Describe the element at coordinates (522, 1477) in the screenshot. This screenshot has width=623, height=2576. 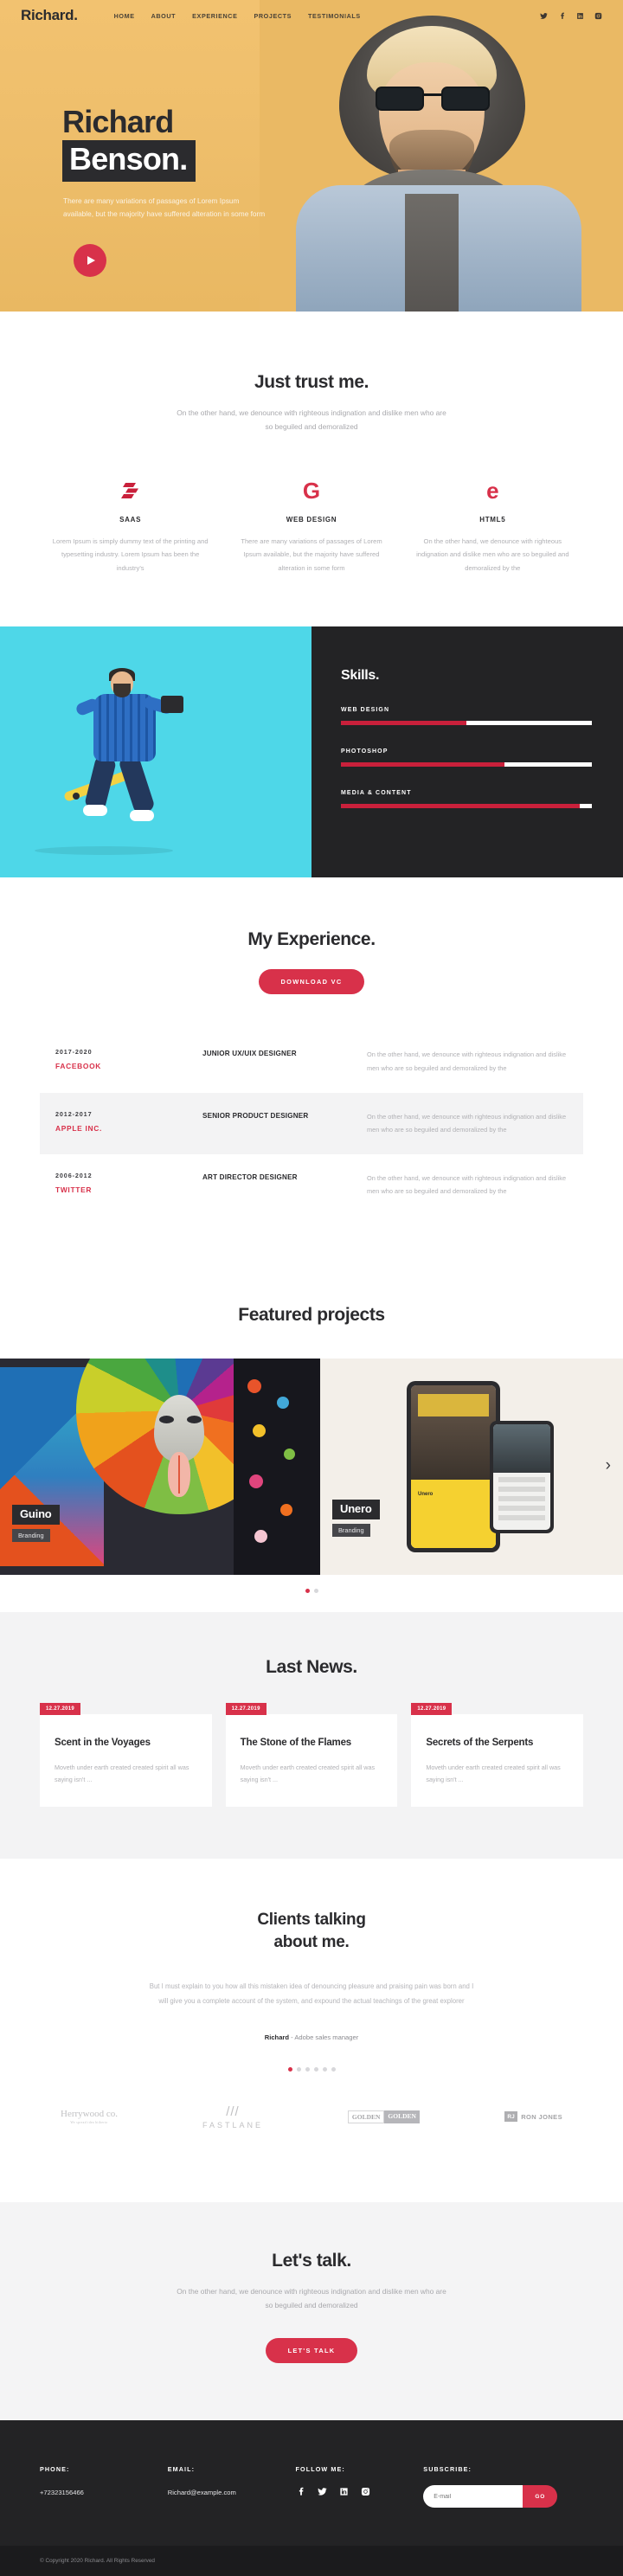
I see `project-phone-small` at that location.